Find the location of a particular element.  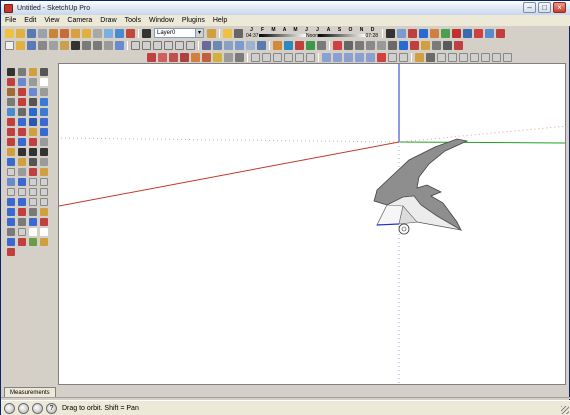

shape-m-icon is located at coordinates (11, 252).